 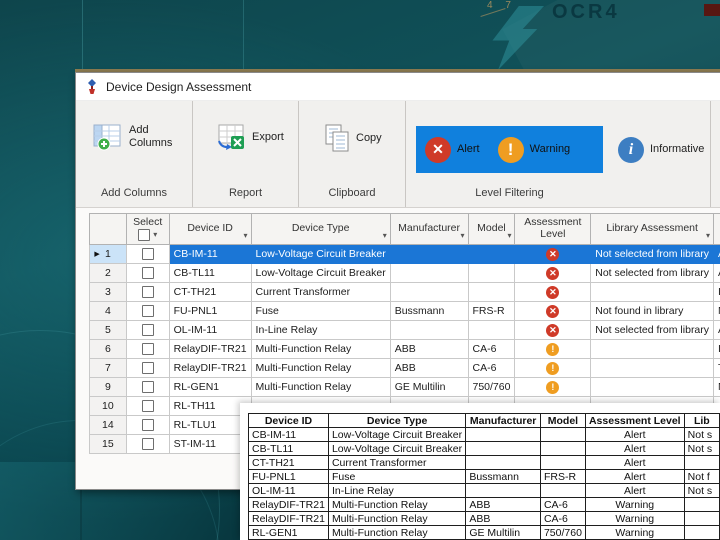 What do you see at coordinates (108, 444) in the screenshot?
I see `row-header-cell: 15` at bounding box center [108, 444].